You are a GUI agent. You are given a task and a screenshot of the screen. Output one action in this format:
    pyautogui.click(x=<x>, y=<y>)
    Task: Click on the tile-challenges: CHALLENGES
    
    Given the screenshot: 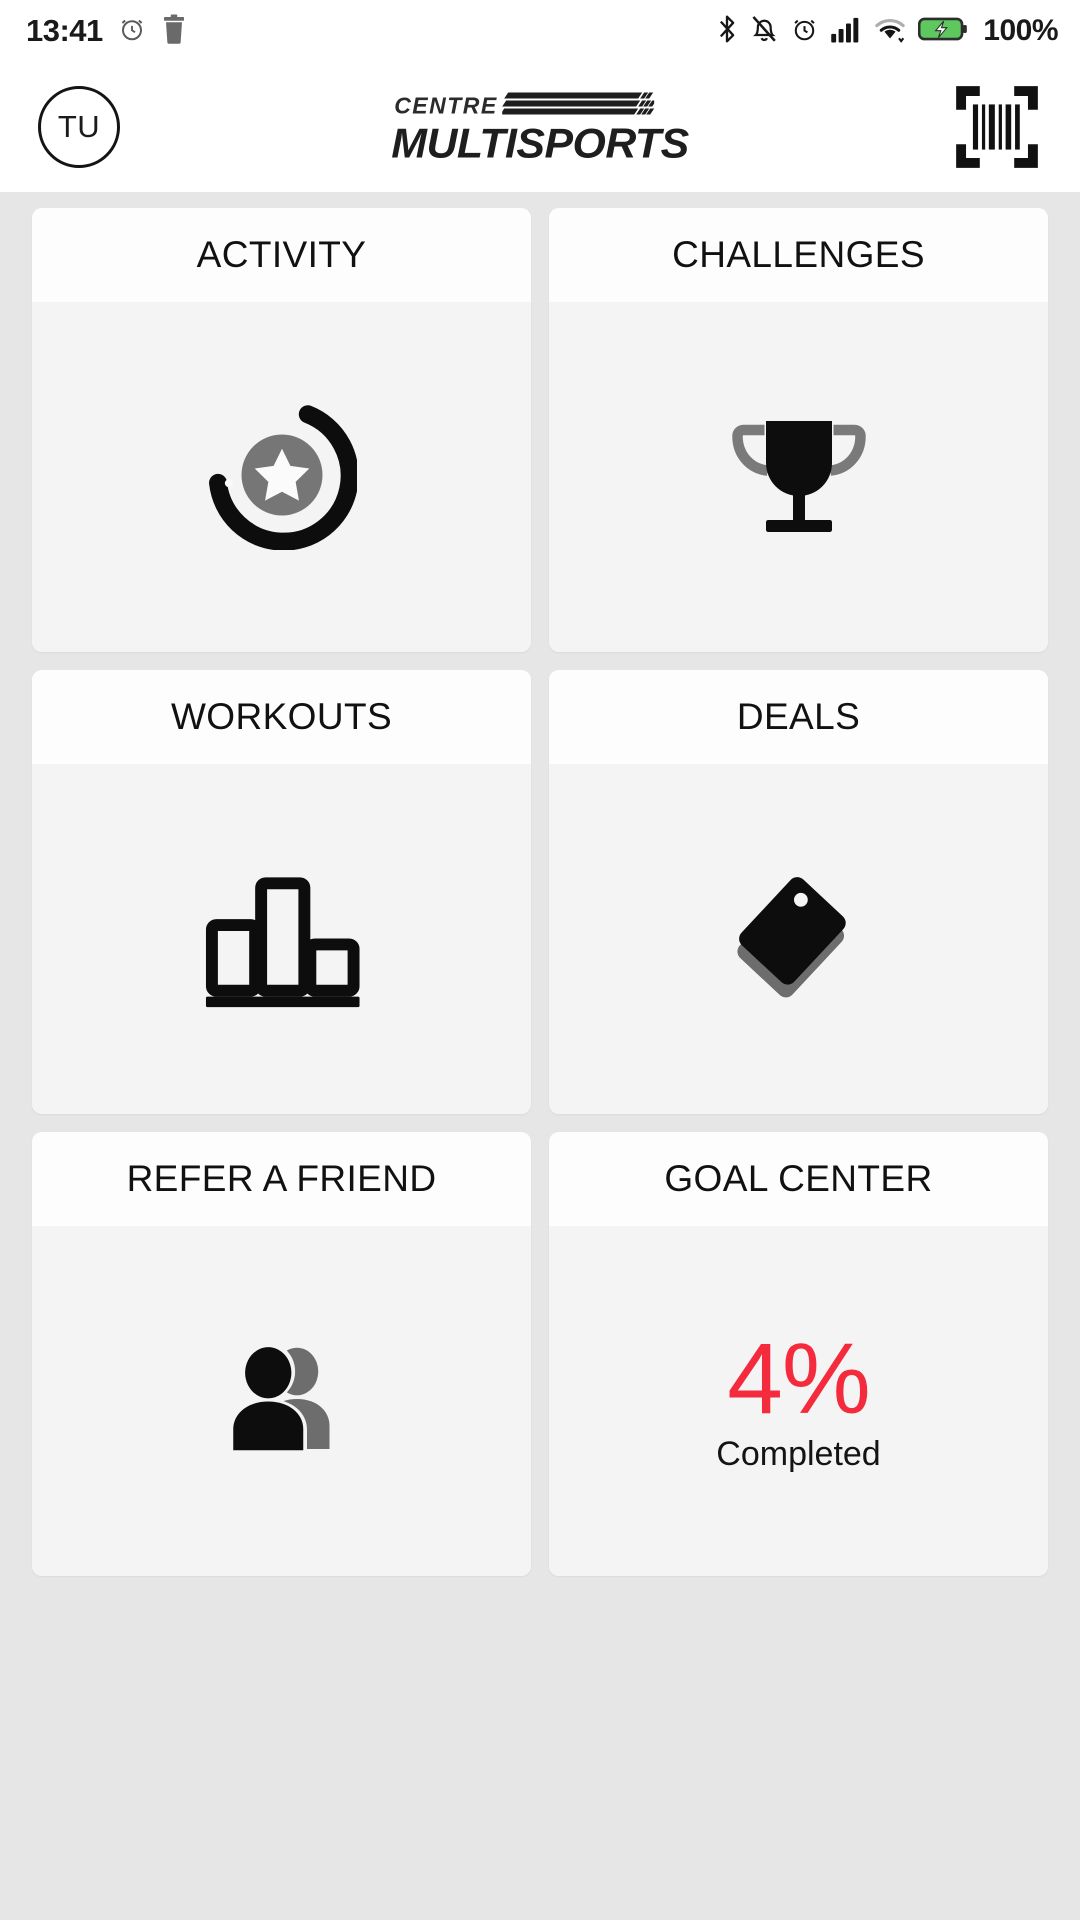 What is the action you would take?
    pyautogui.click(x=798, y=430)
    